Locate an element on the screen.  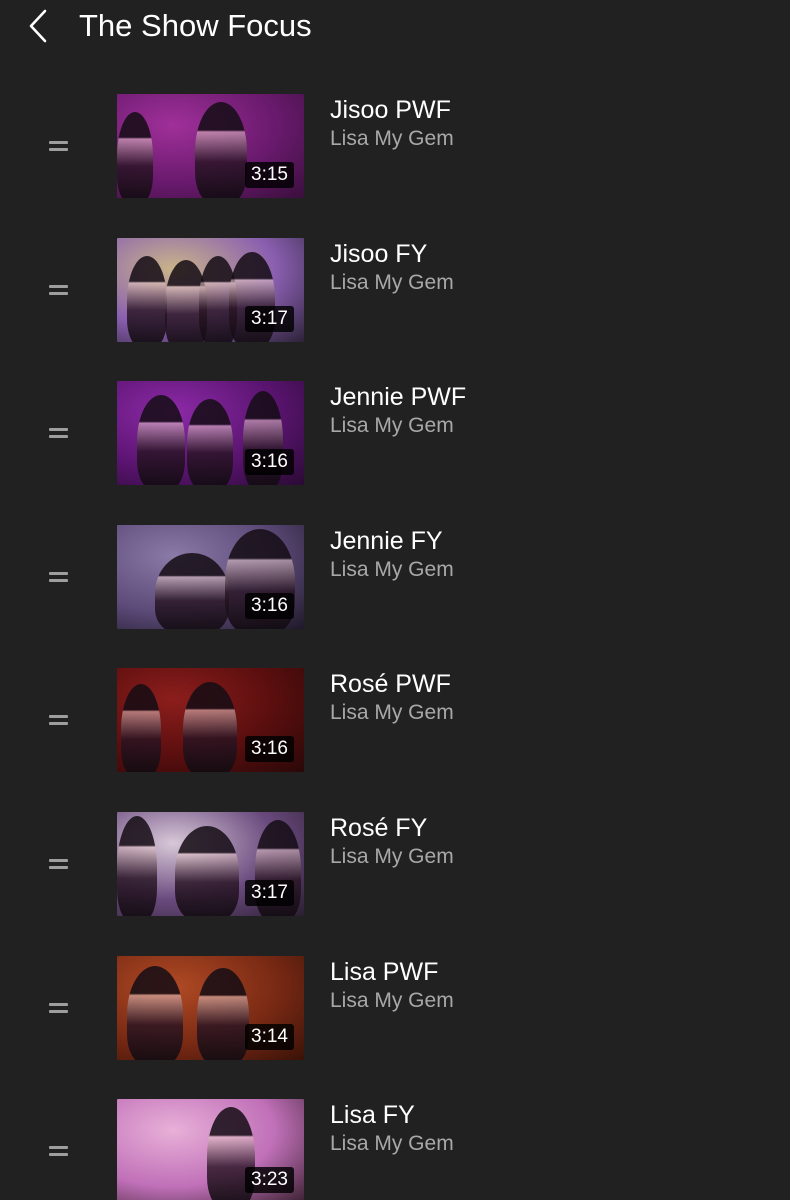
chevron-left-icon is located at coordinates (38, 26).